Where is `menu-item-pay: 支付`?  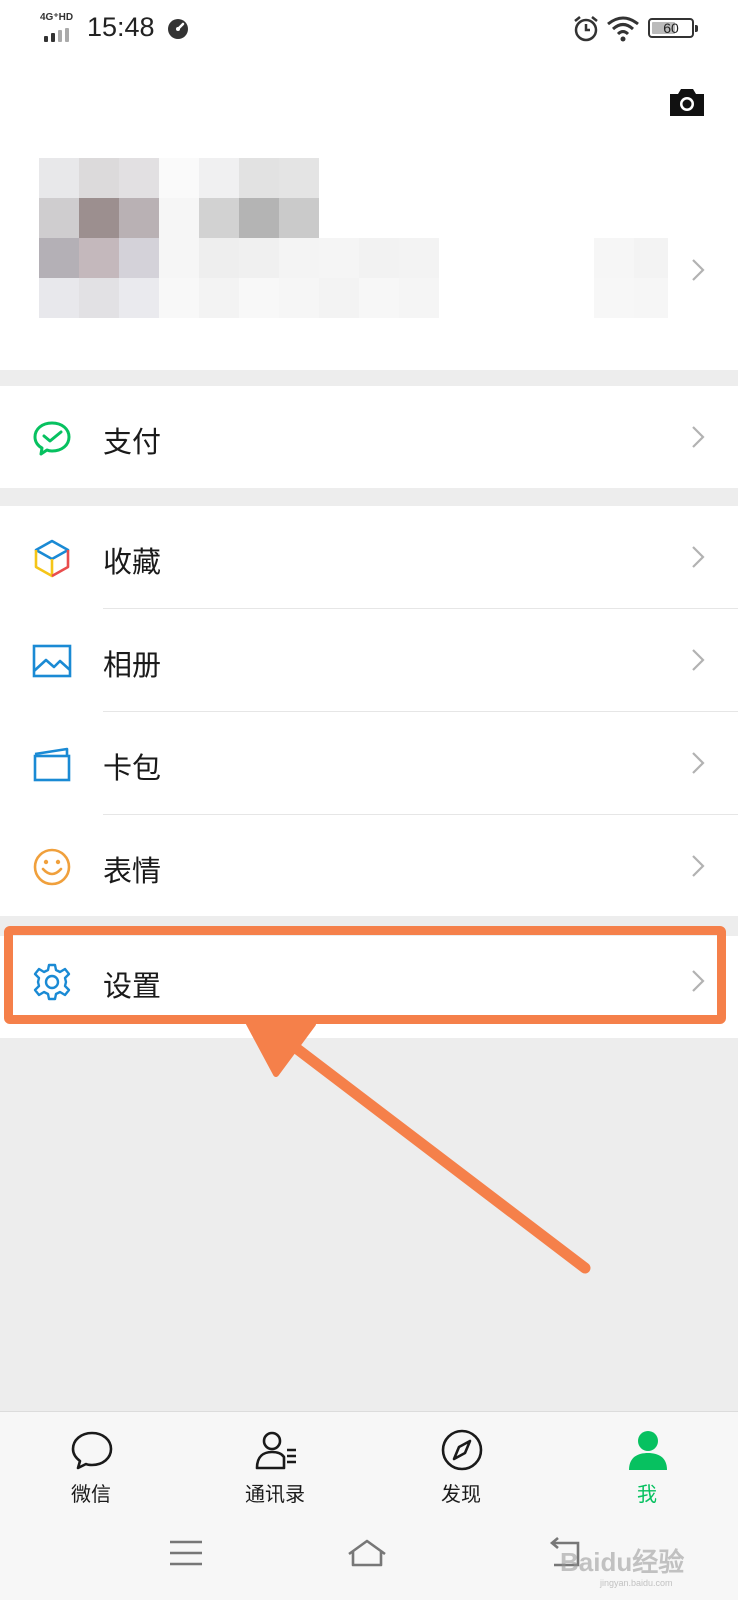
menu-item-pay: 支付 is located at coordinates (369, 437).